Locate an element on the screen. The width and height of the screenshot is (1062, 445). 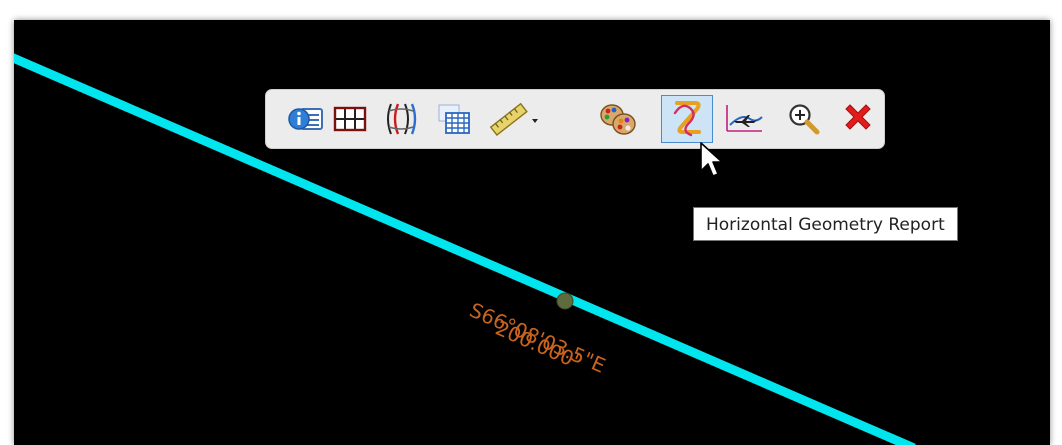
table-button is located at coordinates (350, 119).